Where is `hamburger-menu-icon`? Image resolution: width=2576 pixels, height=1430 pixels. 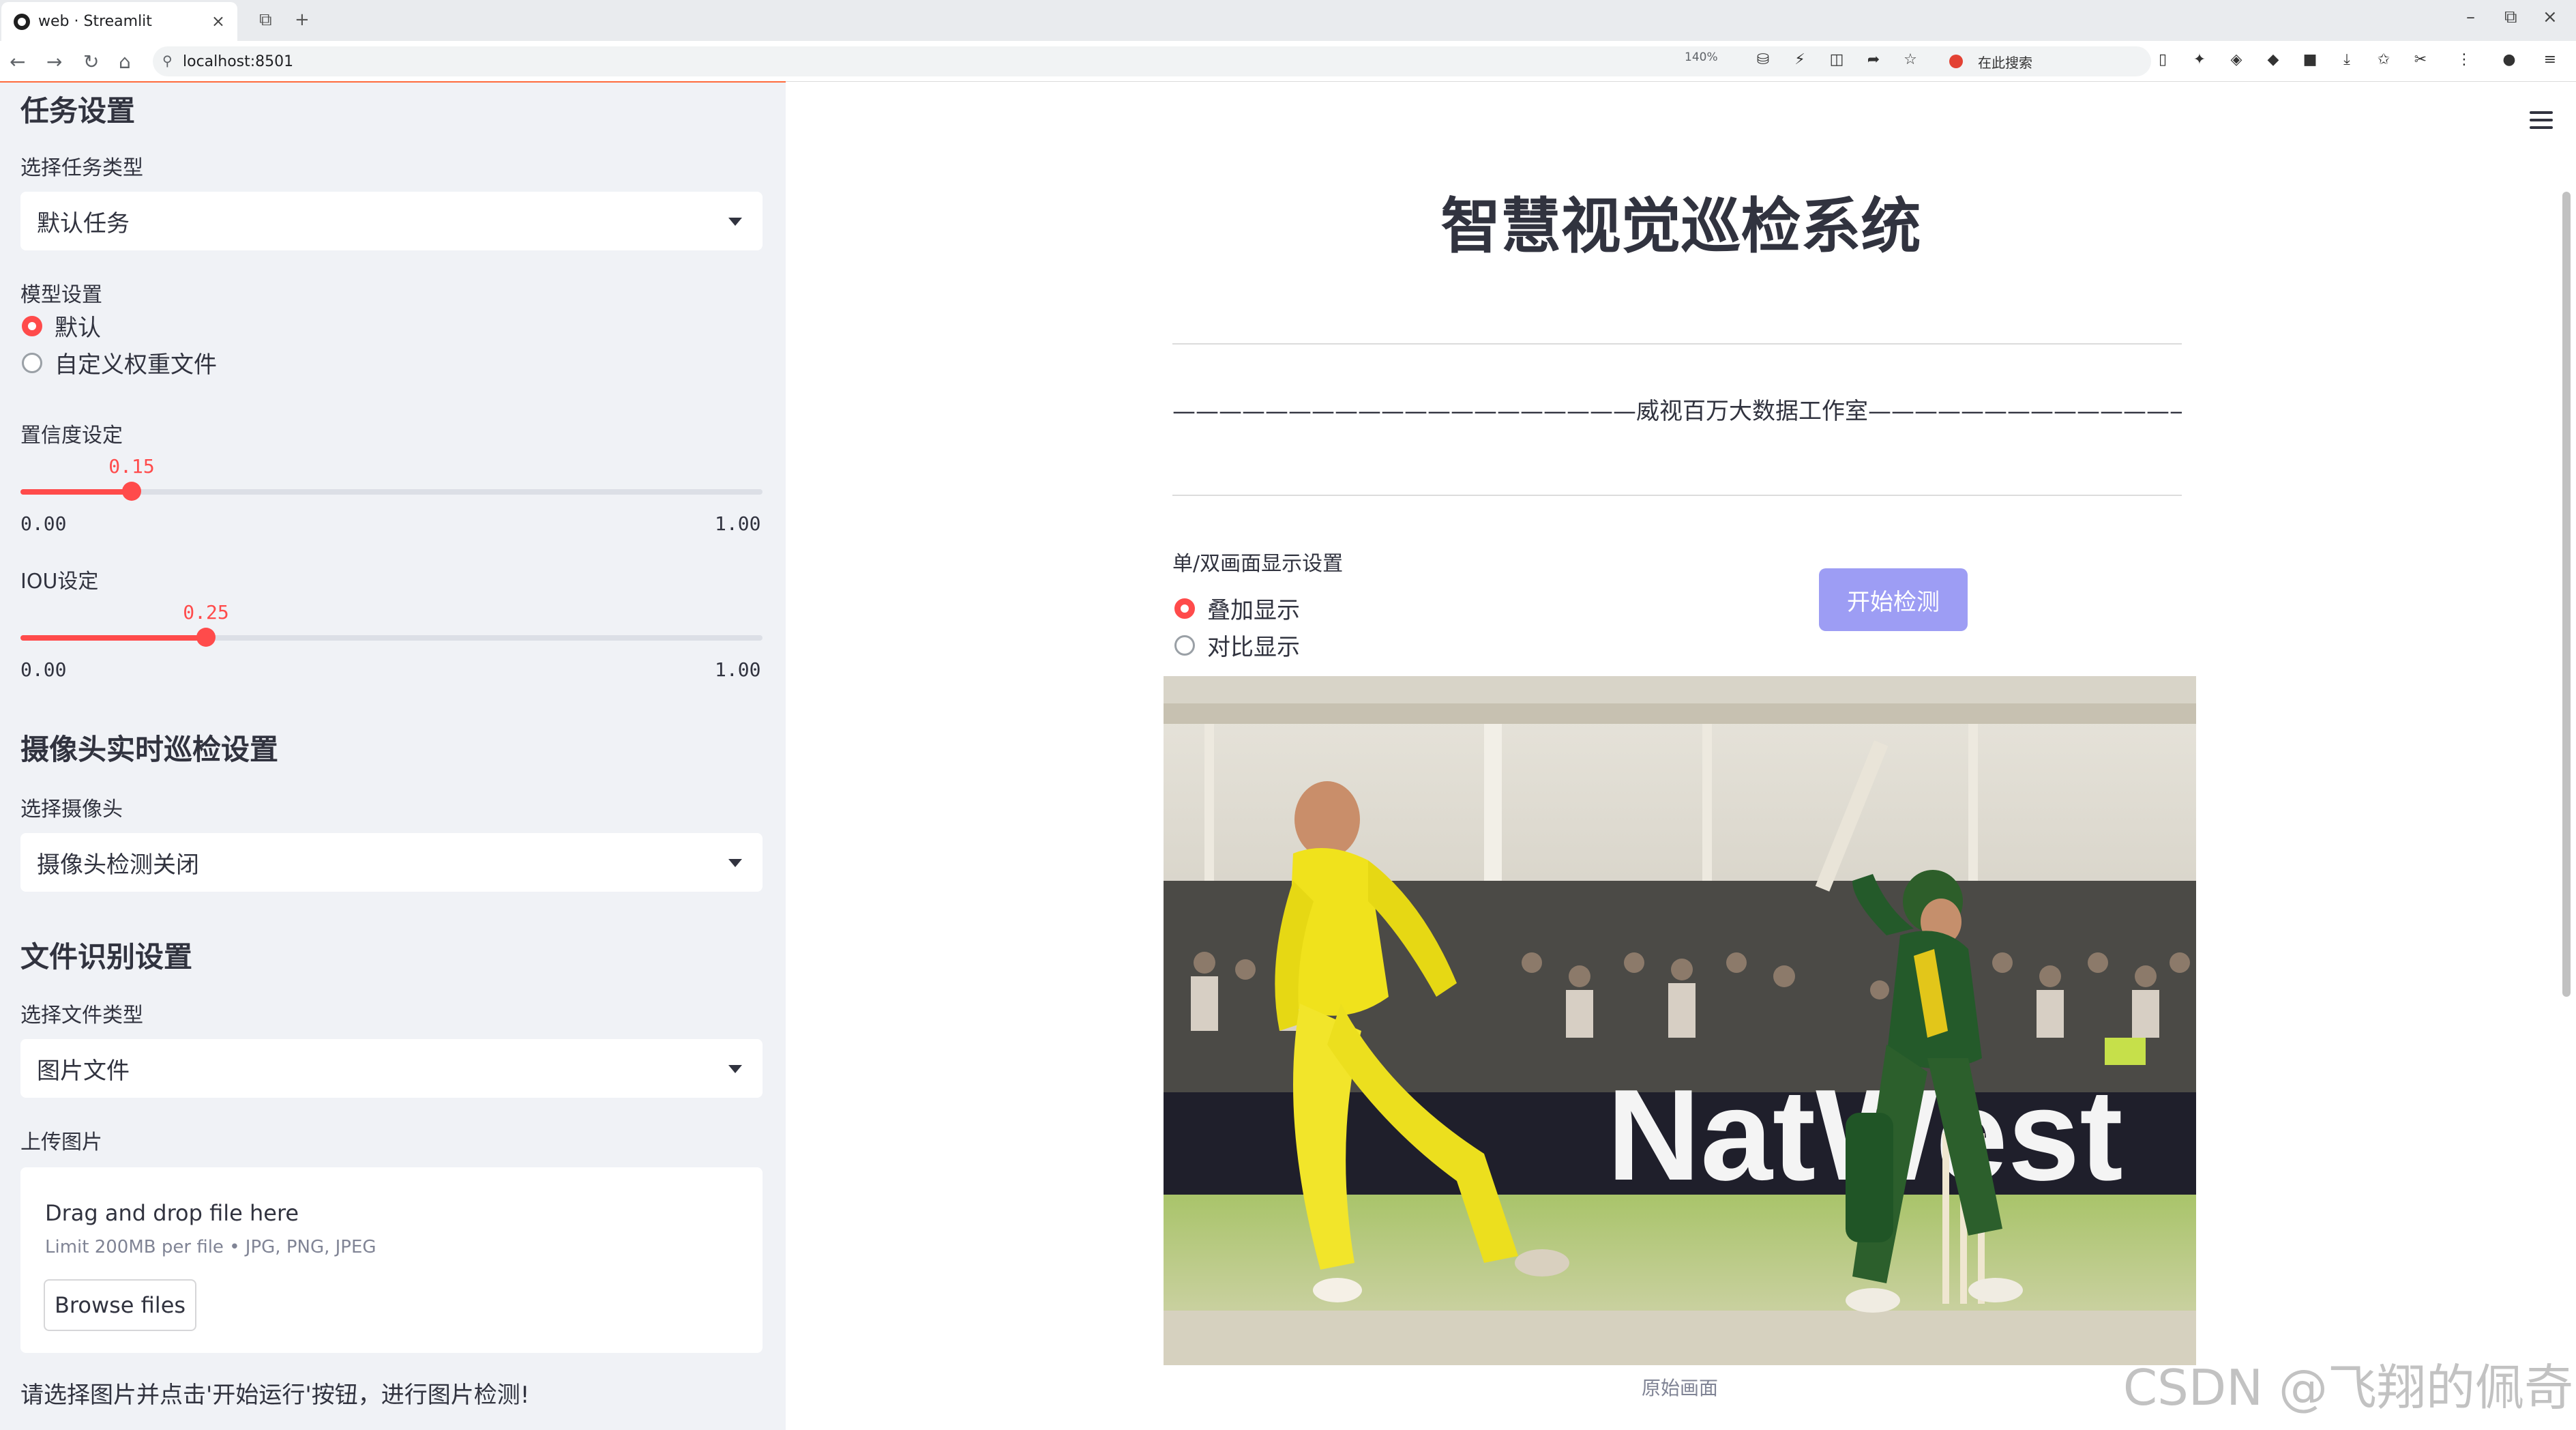 hamburger-menu-icon is located at coordinates (2541, 122).